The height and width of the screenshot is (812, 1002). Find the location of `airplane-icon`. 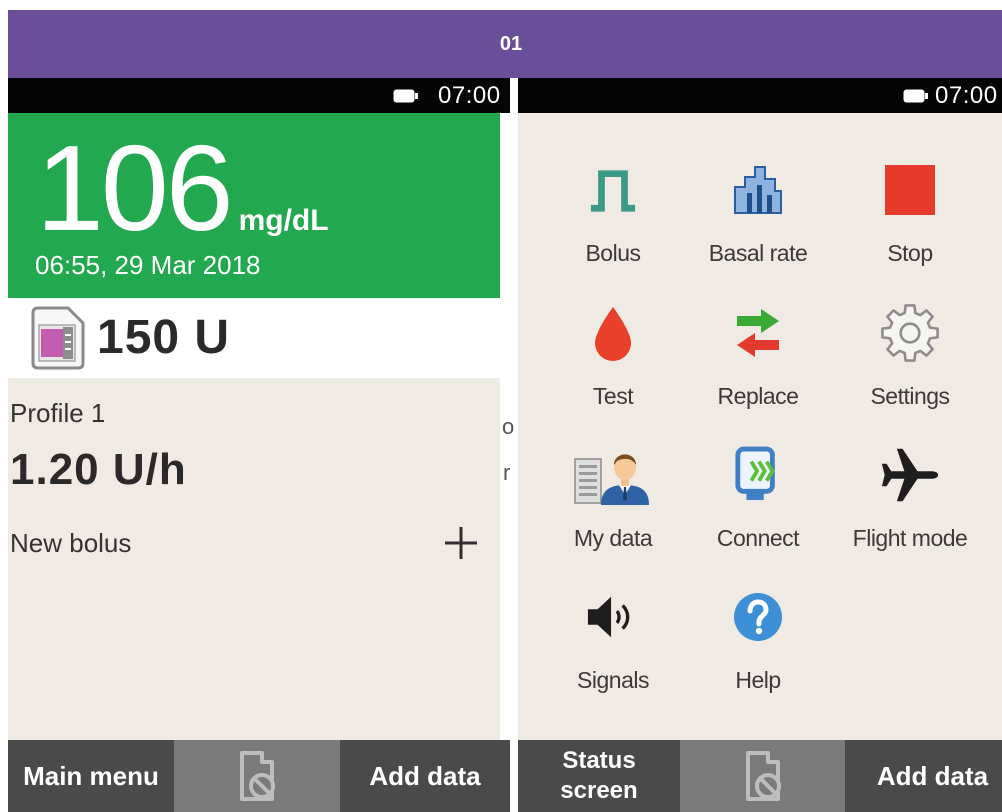

airplane-icon is located at coordinates (910, 475).